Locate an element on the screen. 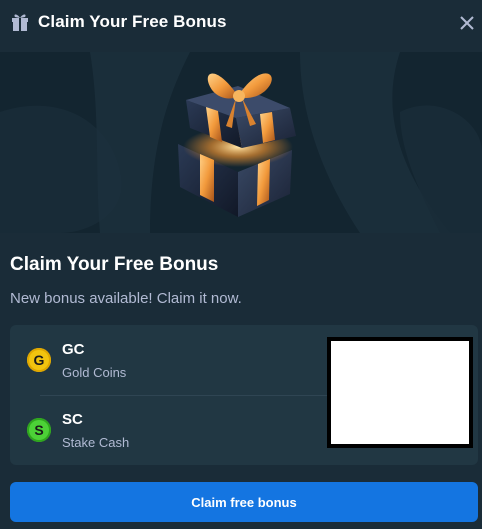 This screenshot has width=482, height=529. close-icon is located at coordinates (467, 23).